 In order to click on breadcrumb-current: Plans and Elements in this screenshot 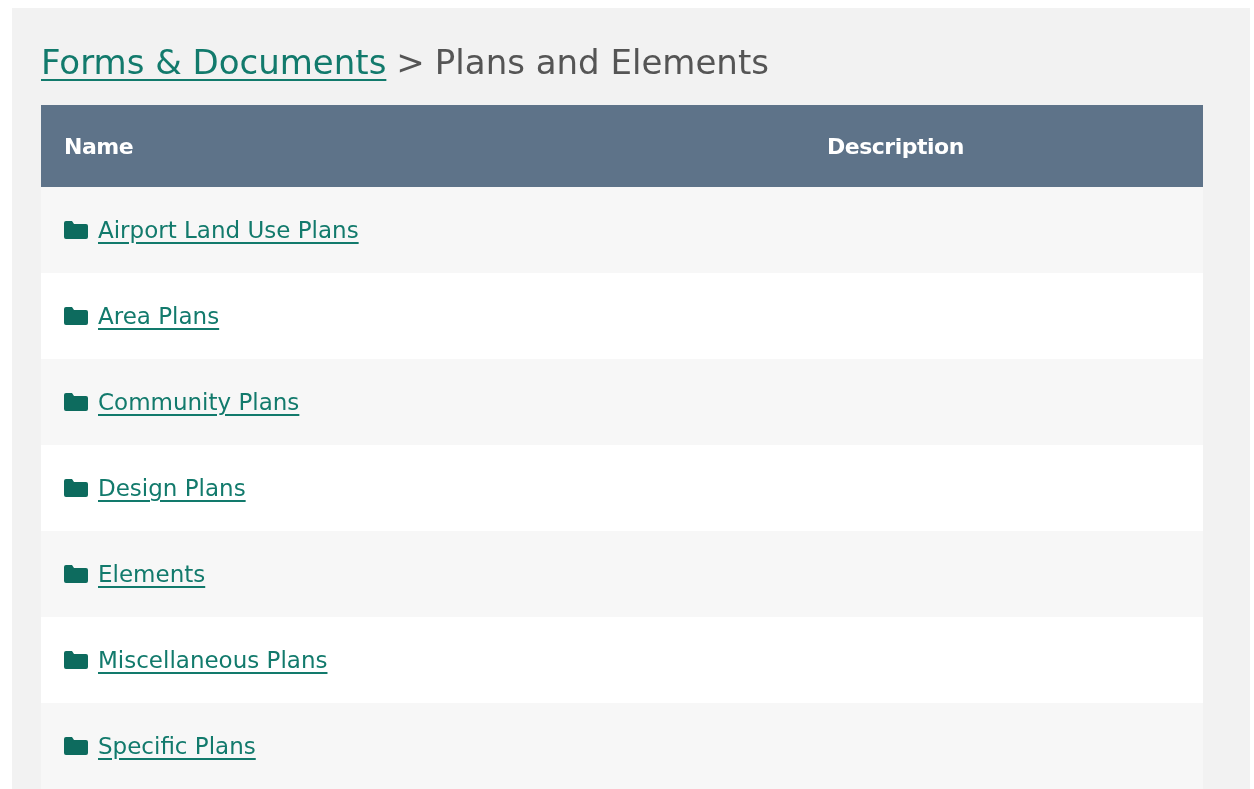, I will do `click(601, 62)`.